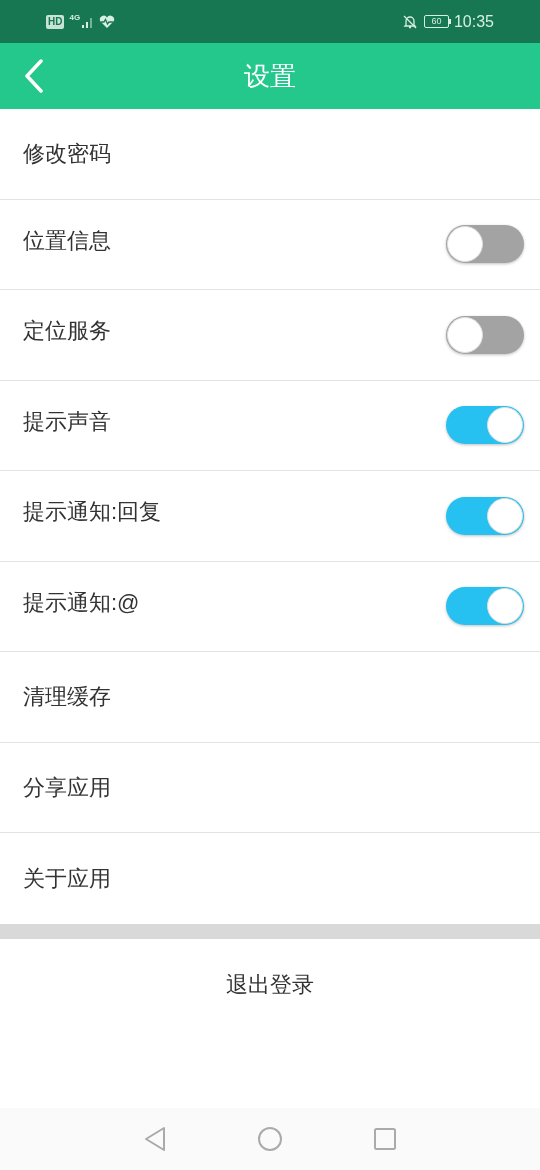  I want to click on page-title: 设置, so click(270, 76).